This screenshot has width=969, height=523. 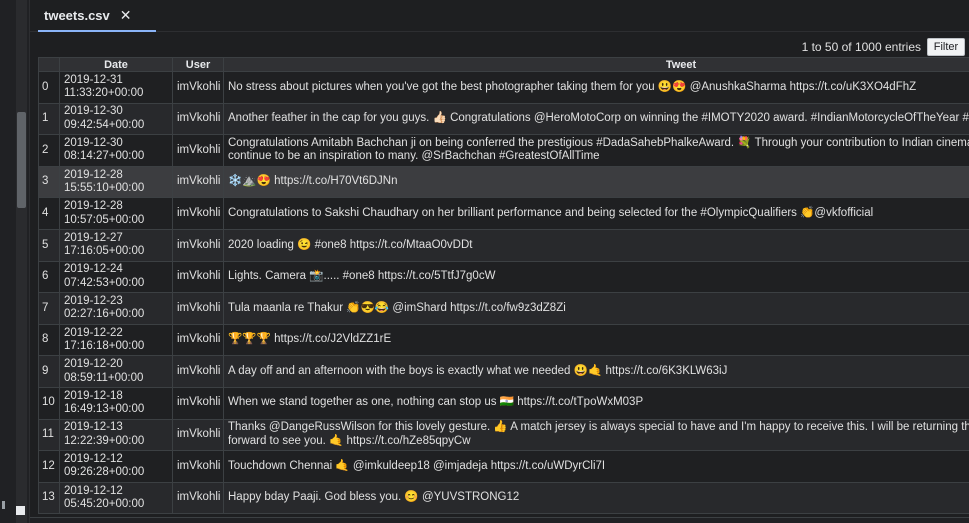 What do you see at coordinates (116, 498) in the screenshot?
I see `date-cell: 2019-12-12 05:45:20+00:00` at bounding box center [116, 498].